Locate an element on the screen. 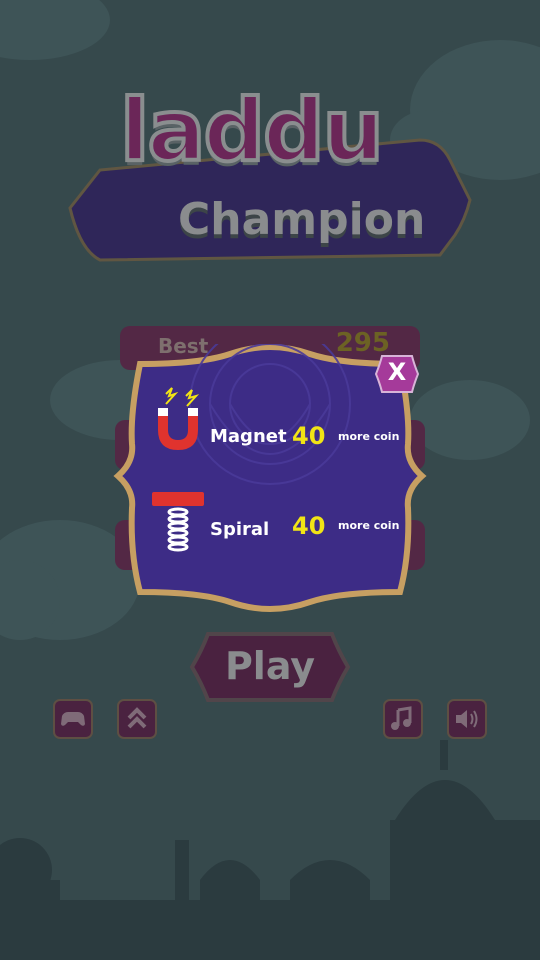 Image resolution: width=540 pixels, height=960 pixels. upgrade-button is located at coordinates (137, 719).